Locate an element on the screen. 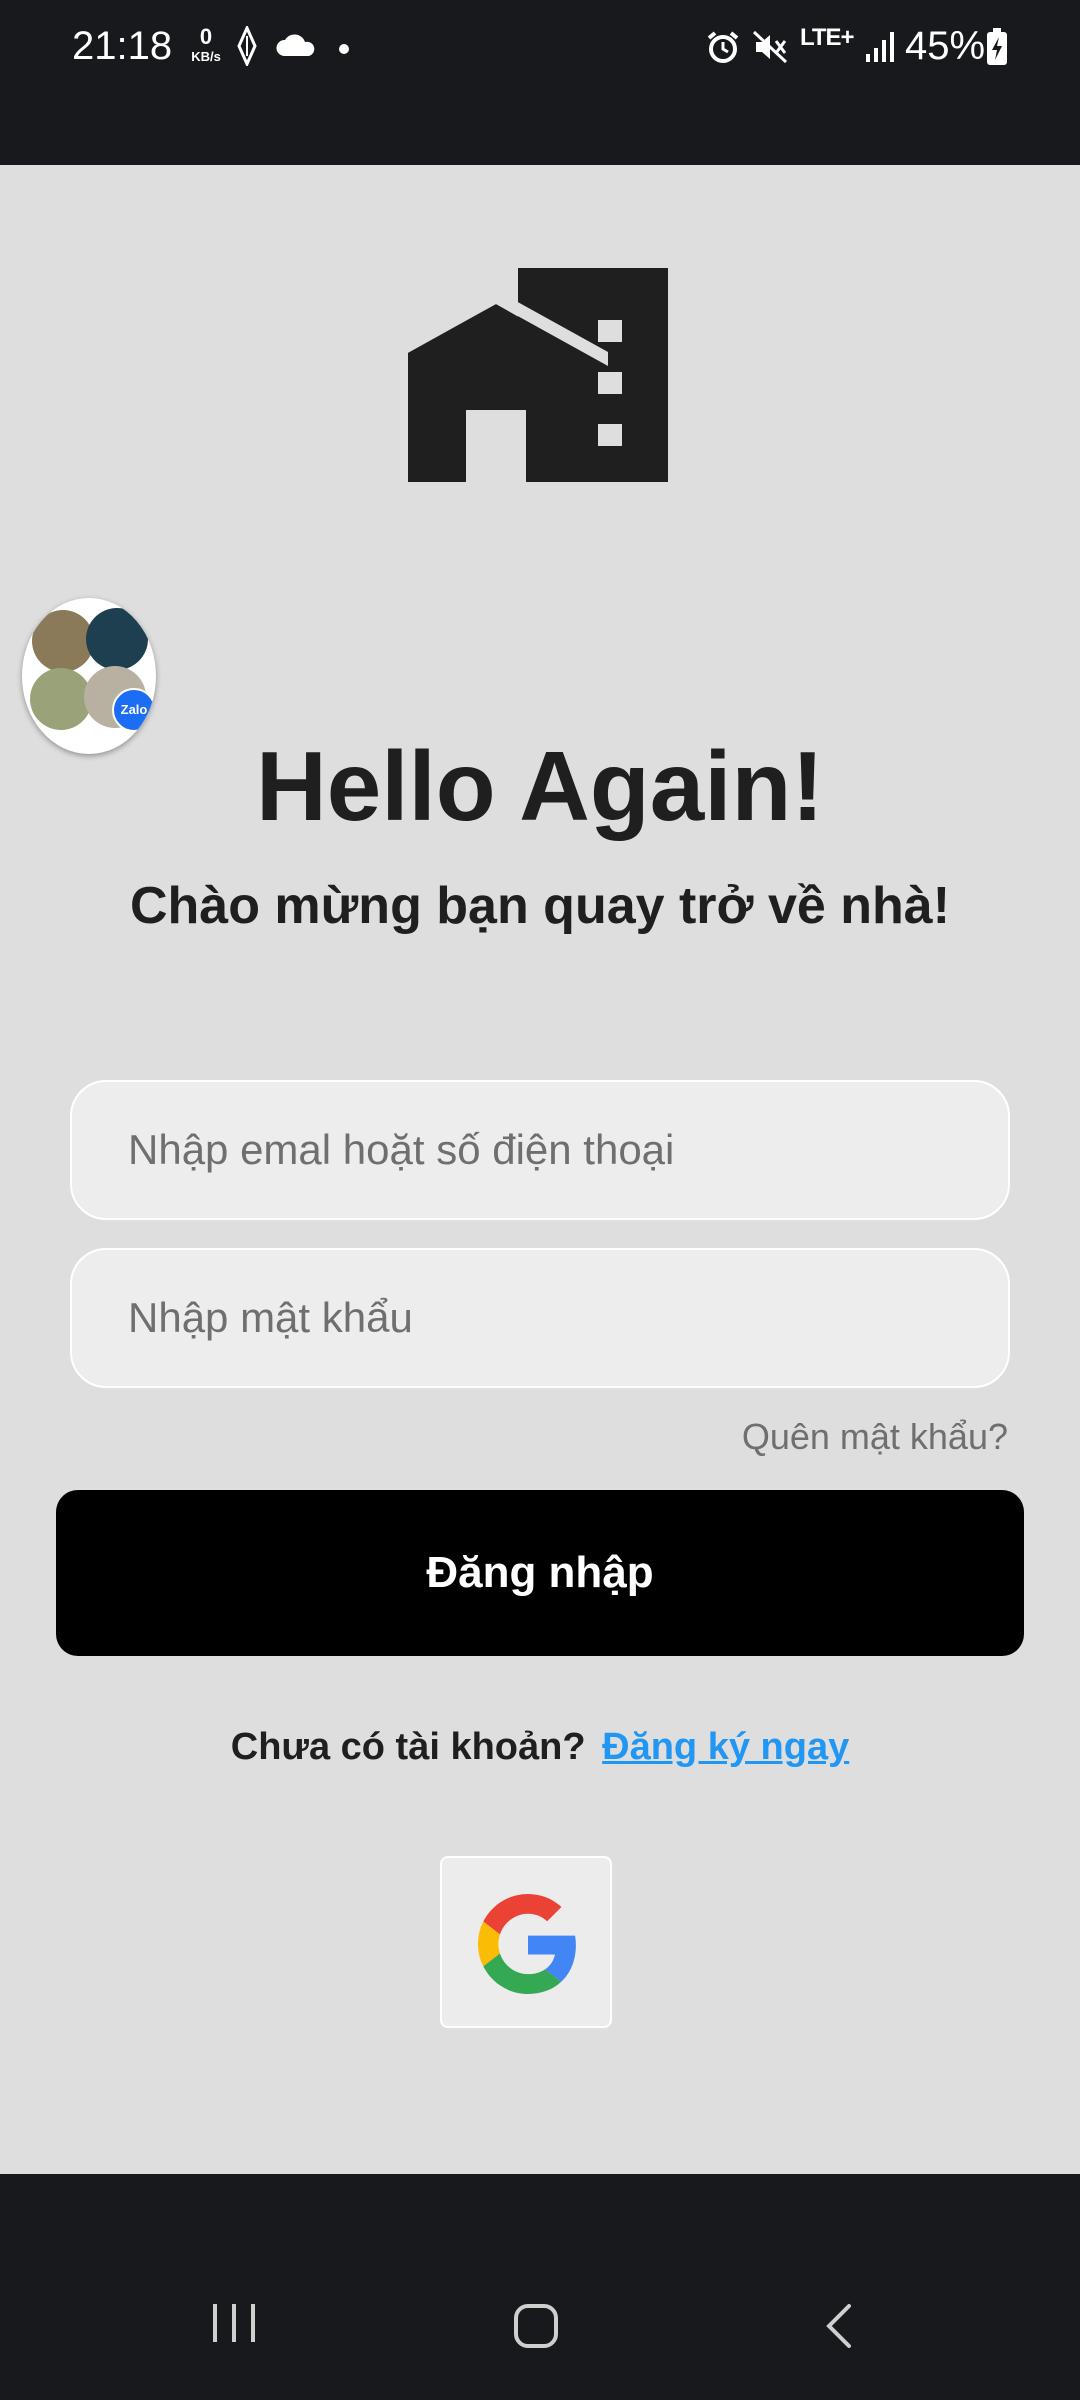 The image size is (1080, 2400). mute-icon is located at coordinates (770, 49).